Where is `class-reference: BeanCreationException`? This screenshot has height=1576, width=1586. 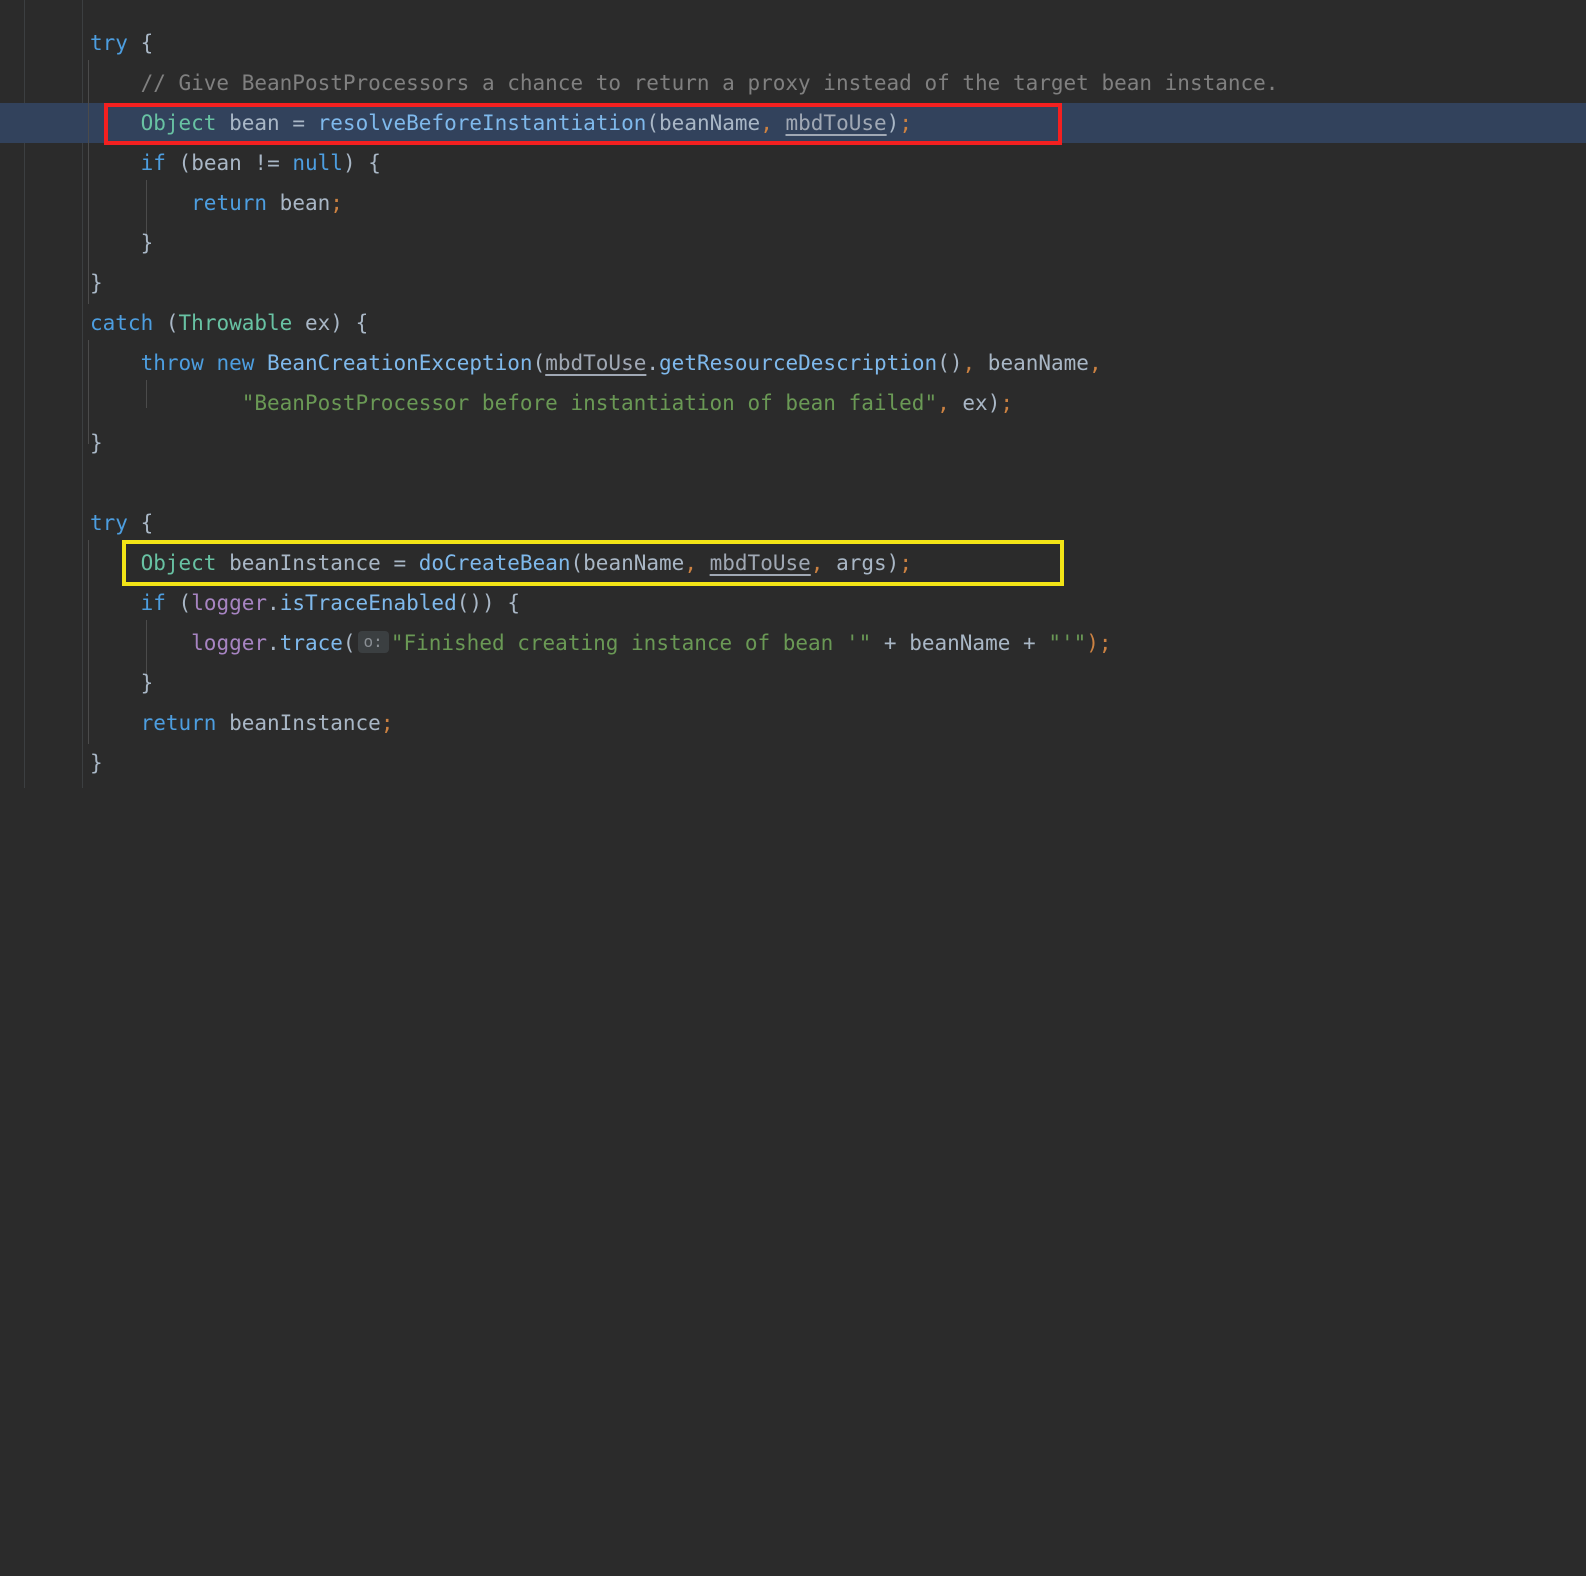
class-reference: BeanCreationException is located at coordinates (400, 363).